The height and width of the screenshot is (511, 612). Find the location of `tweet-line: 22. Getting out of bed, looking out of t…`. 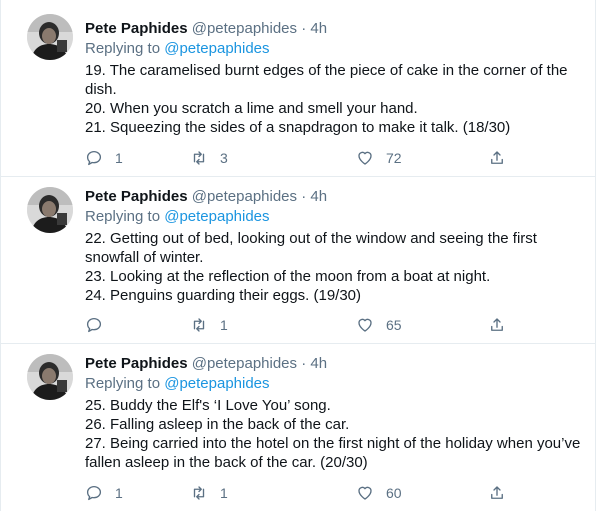

tweet-line: 22. Getting out of bed, looking out of t… is located at coordinates (313, 248).